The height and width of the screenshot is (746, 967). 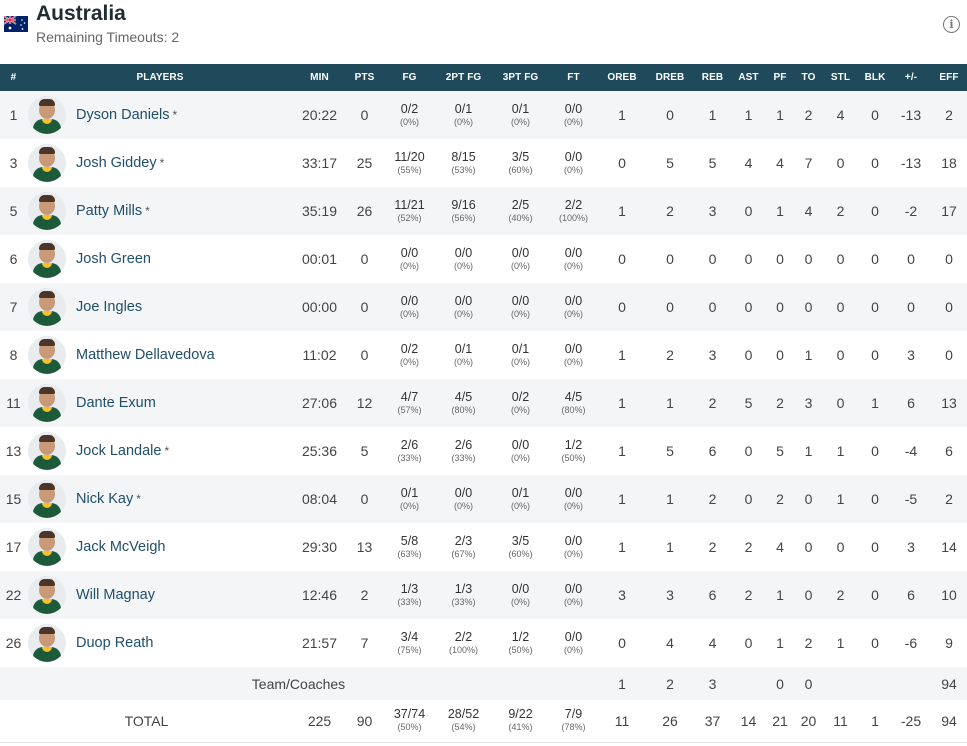 I want to click on col-header-players: PLAYERS, so click(x=160, y=77).